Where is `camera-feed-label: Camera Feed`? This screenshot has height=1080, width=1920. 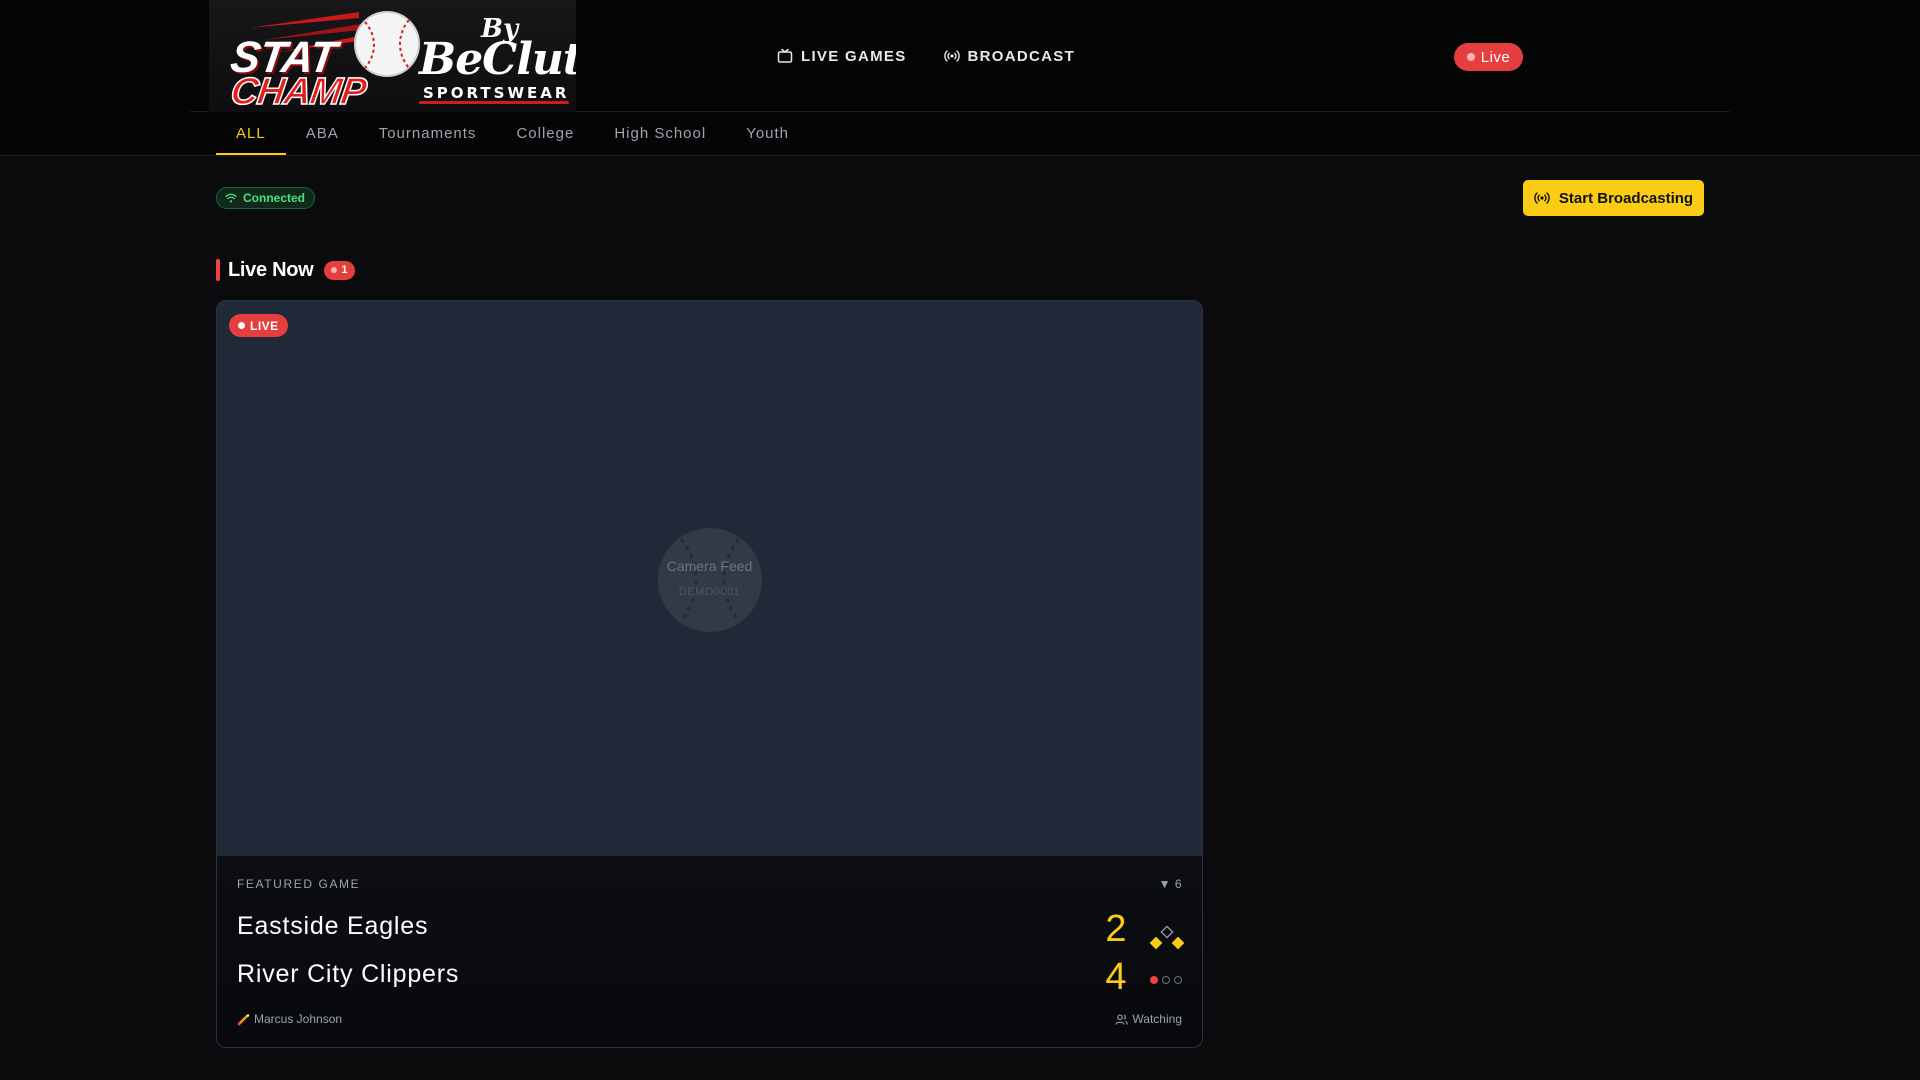
camera-feed-label: Camera Feed is located at coordinates (709, 566).